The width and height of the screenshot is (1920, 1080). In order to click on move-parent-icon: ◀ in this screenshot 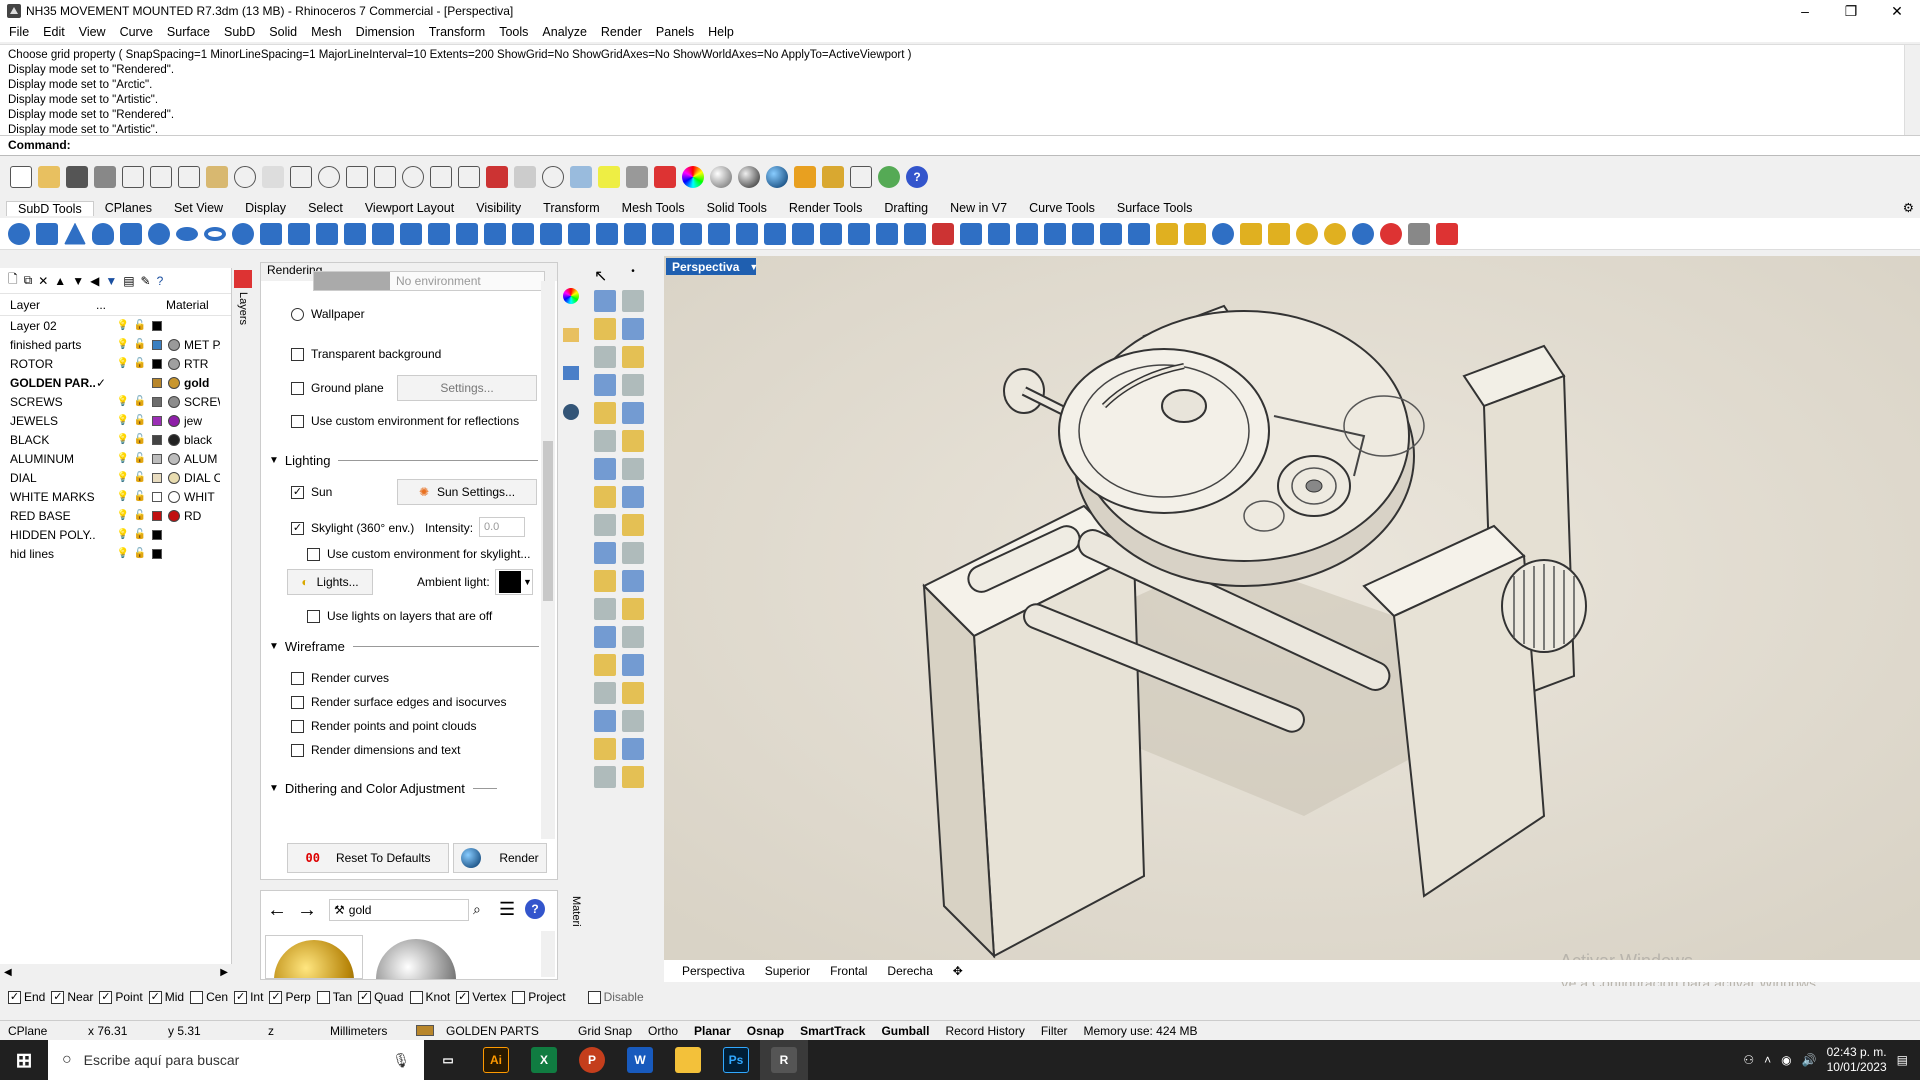, I will do `click(94, 281)`.